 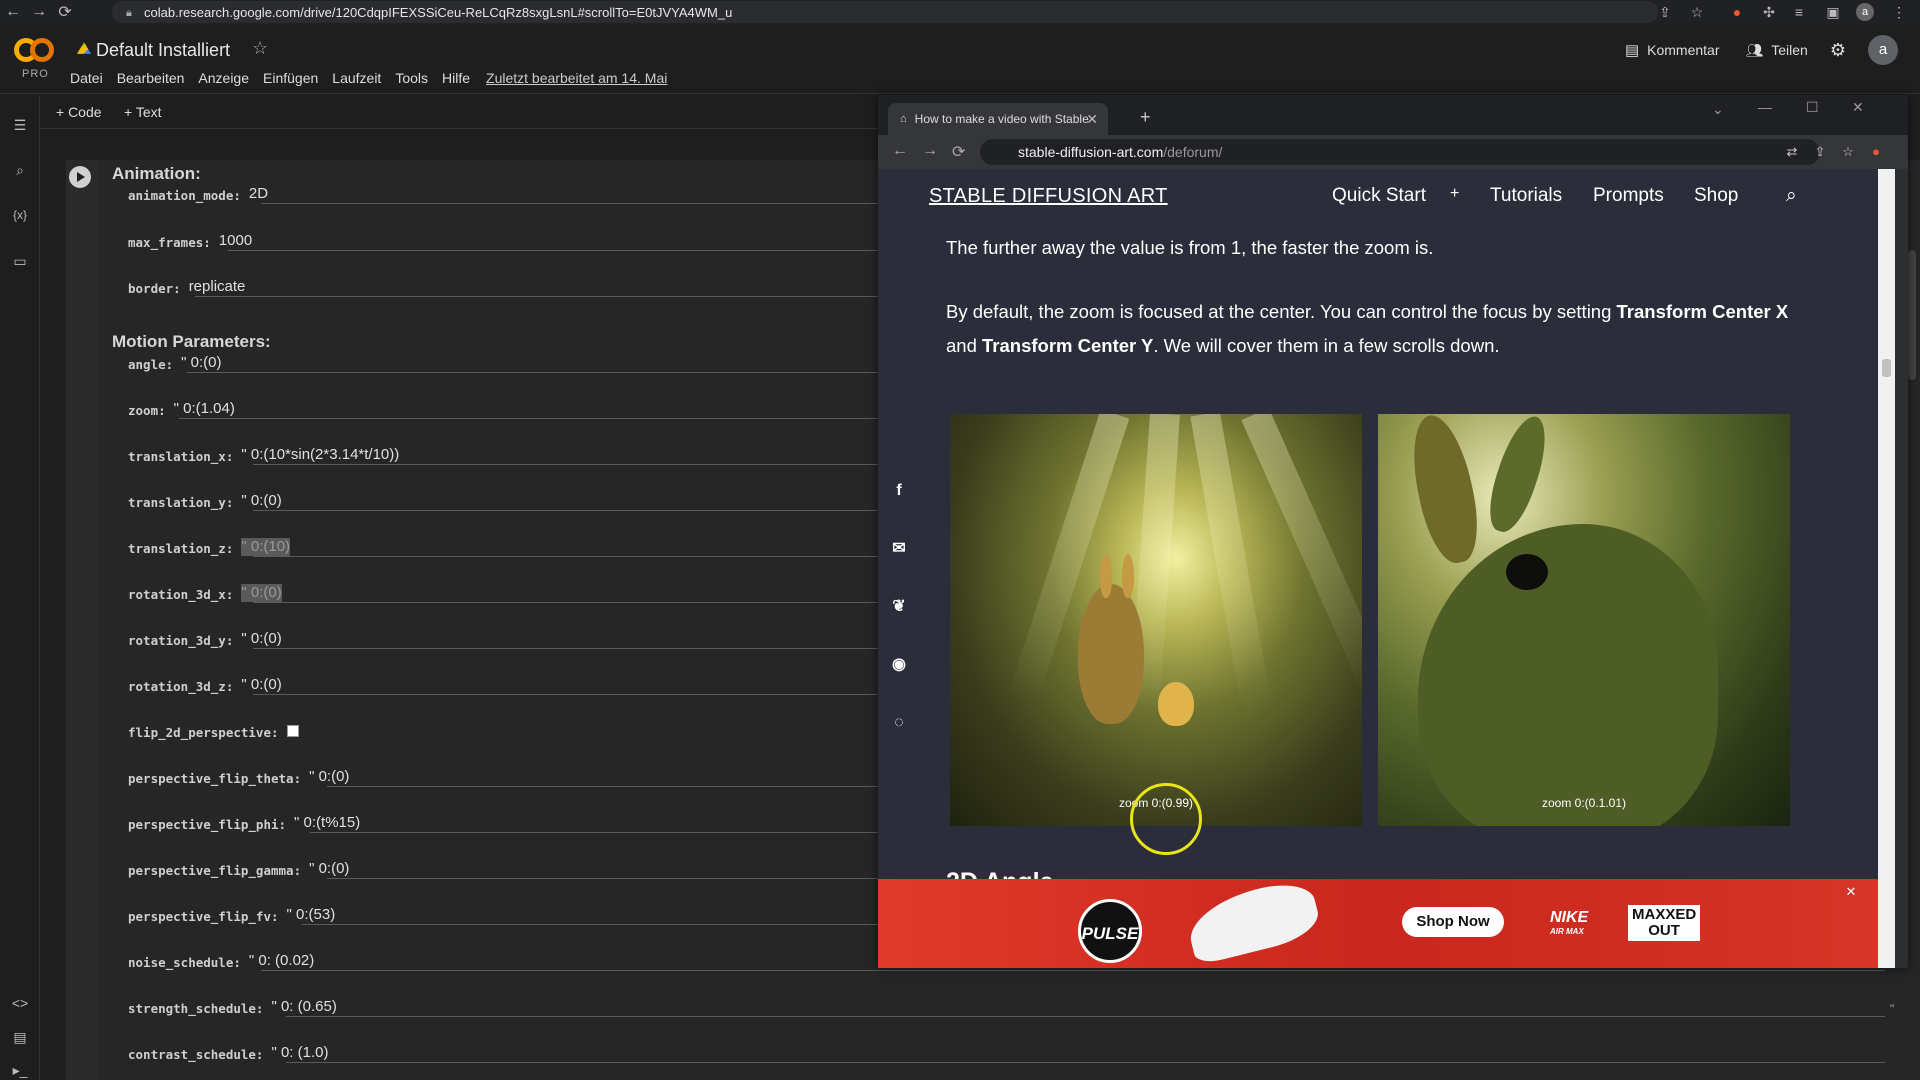 I want to click on command-palette-icon: ▤, so click(x=20, y=1037).